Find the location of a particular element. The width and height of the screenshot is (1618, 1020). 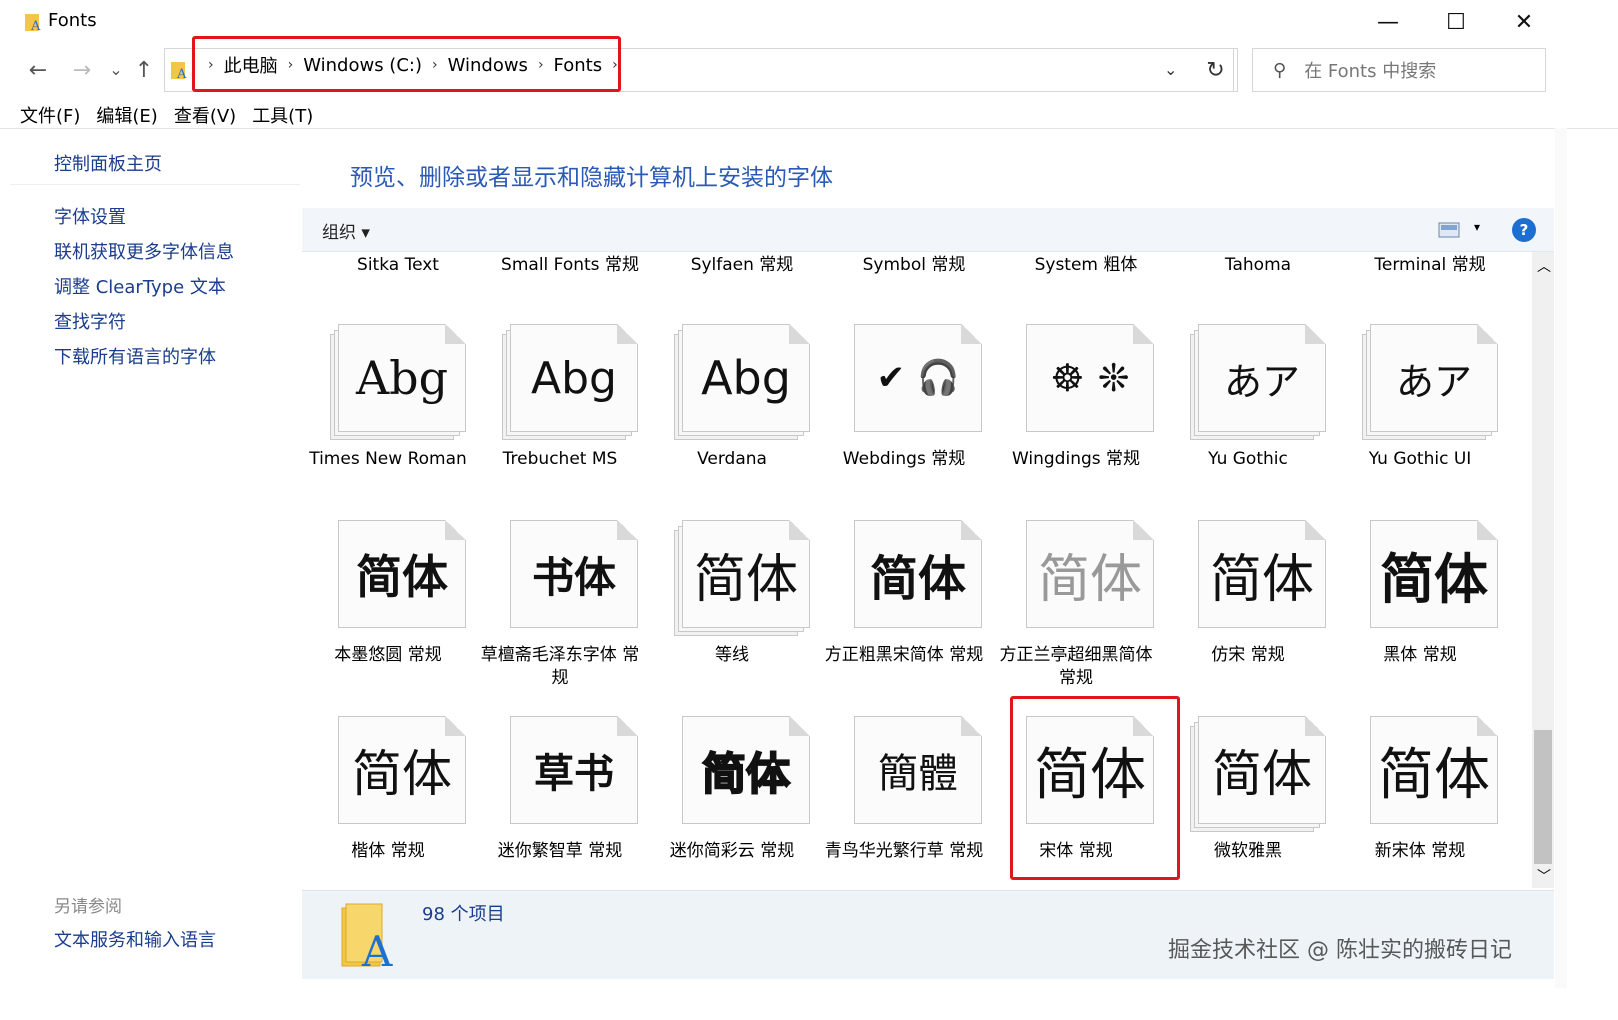

control-panel-home-link: 控制面板主页 is located at coordinates (108, 163).